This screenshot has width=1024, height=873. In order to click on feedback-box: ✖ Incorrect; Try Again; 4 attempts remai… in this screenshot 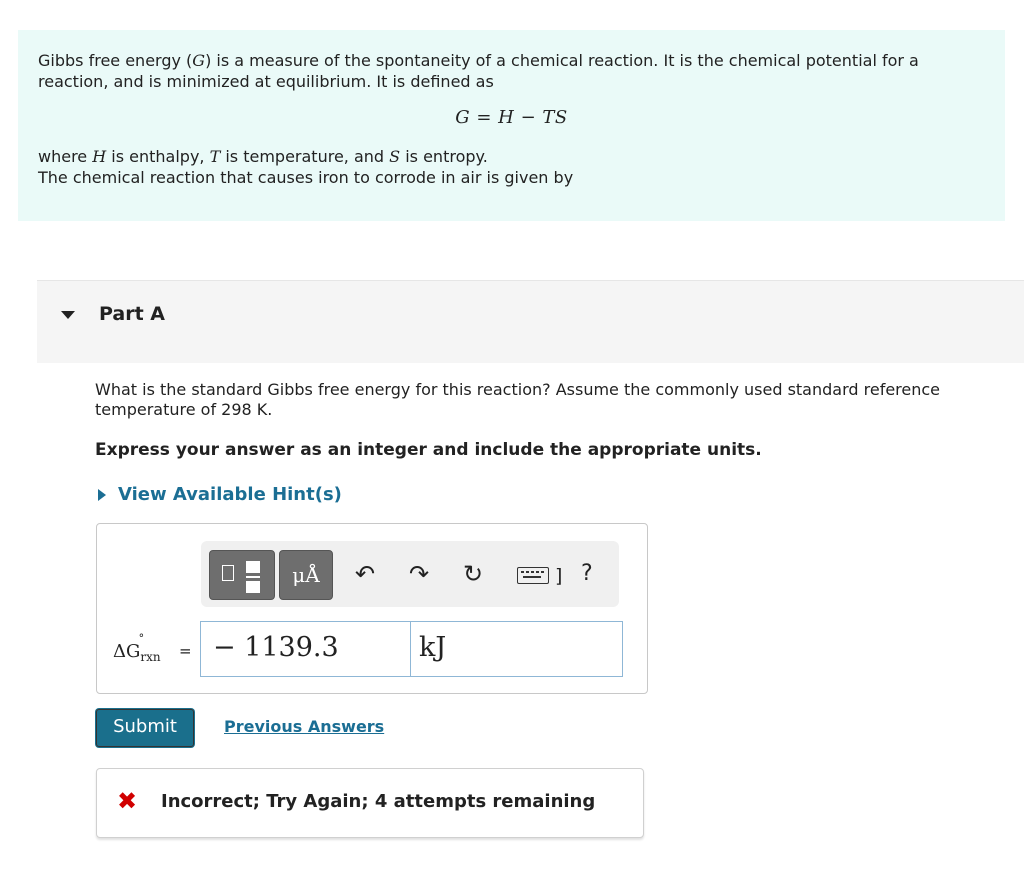, I will do `click(370, 803)`.